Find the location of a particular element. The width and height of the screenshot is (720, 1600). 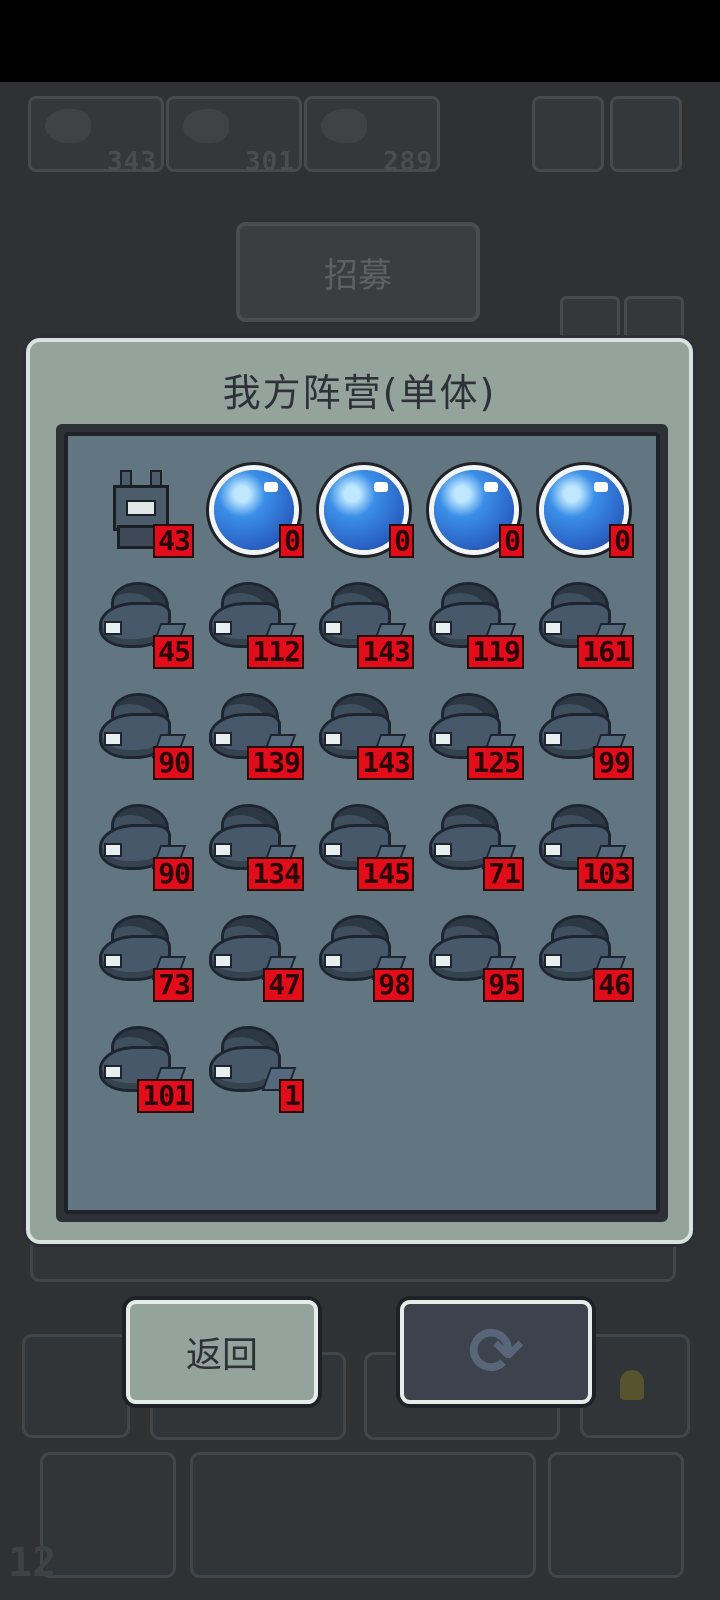

level-indicator: 12 is located at coordinates (32, 1563).